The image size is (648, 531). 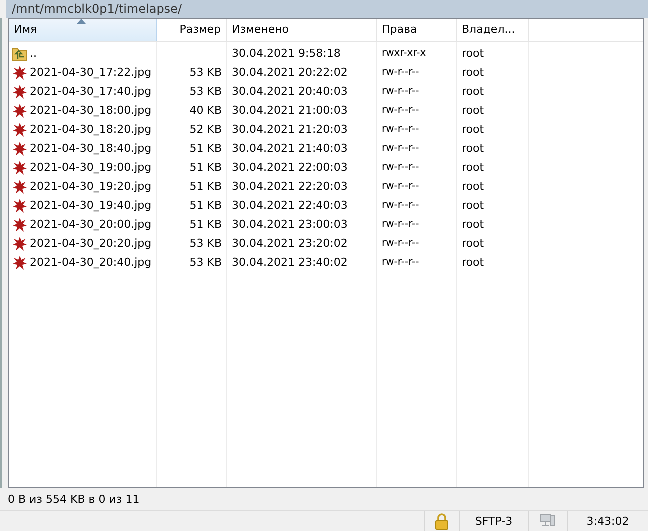 I want to click on selection-summary: 0 B из 554 KB в 0 из 11, so click(x=74, y=499).